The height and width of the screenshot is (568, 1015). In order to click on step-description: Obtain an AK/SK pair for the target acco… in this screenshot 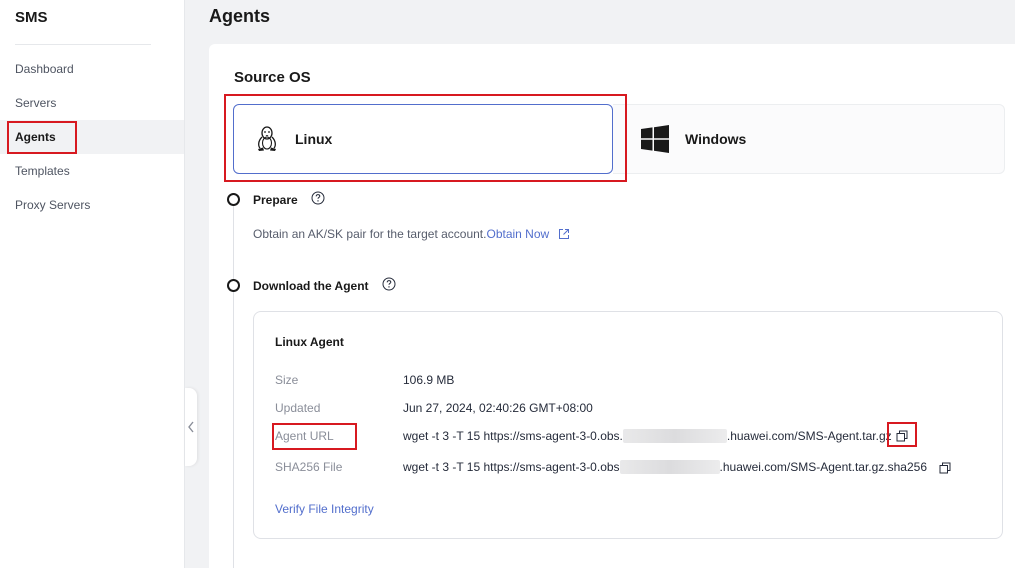, I will do `click(411, 234)`.